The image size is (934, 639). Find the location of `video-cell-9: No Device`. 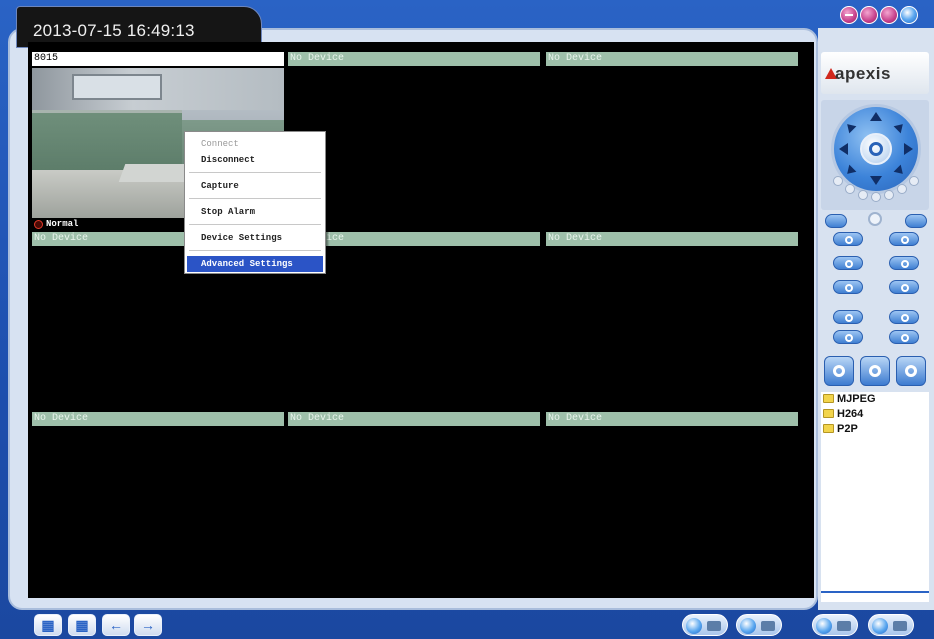

video-cell-9: No Device is located at coordinates (672, 501).